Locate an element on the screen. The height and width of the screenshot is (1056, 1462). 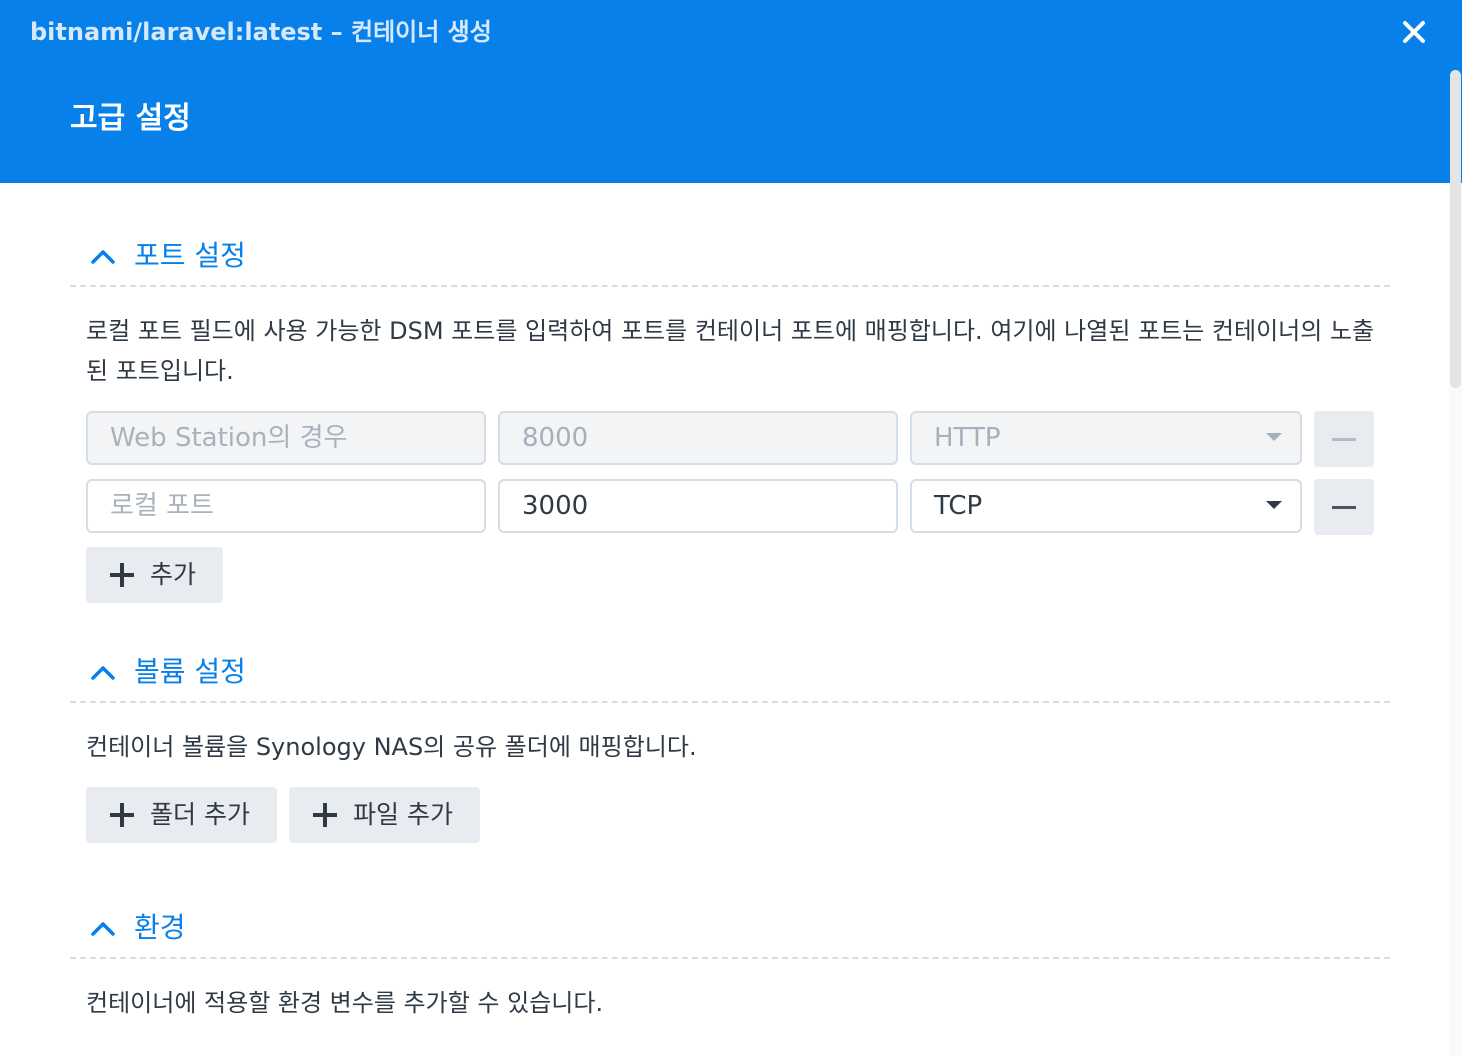
page-title: 고급 설정 is located at coordinates (130, 118).